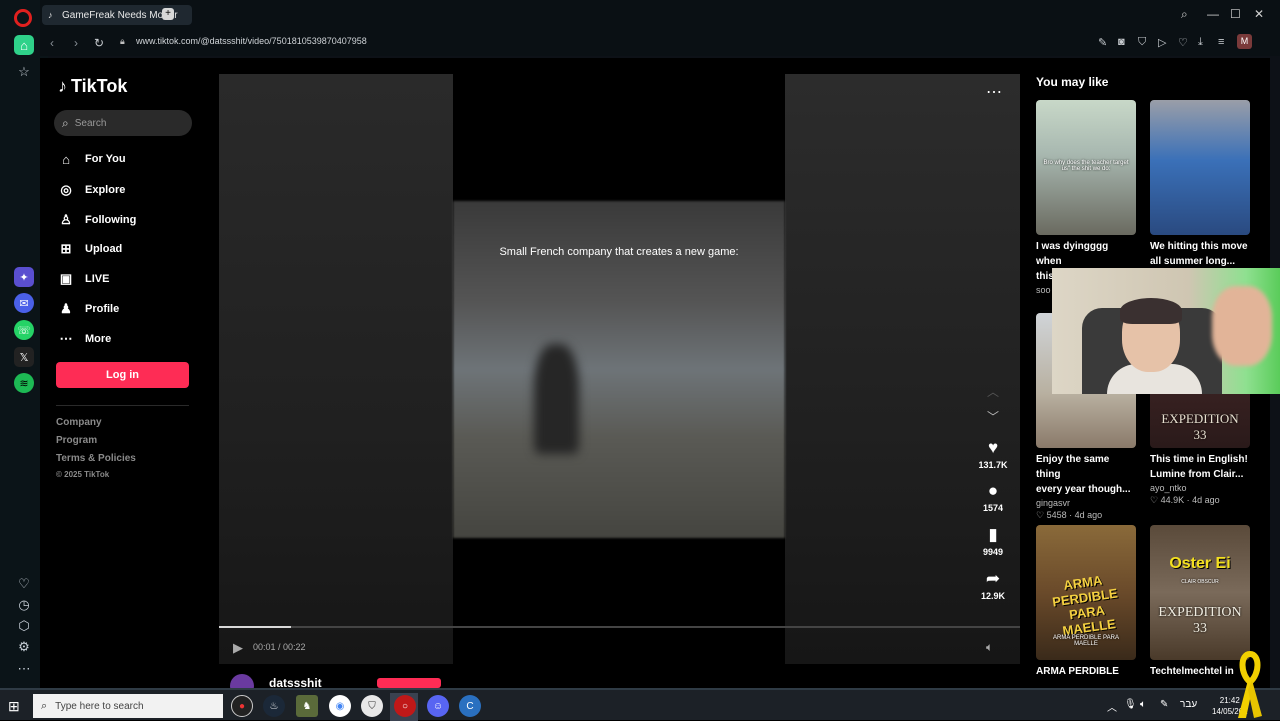  I want to click on yellow-ribbon-icon, so click(1250, 684).